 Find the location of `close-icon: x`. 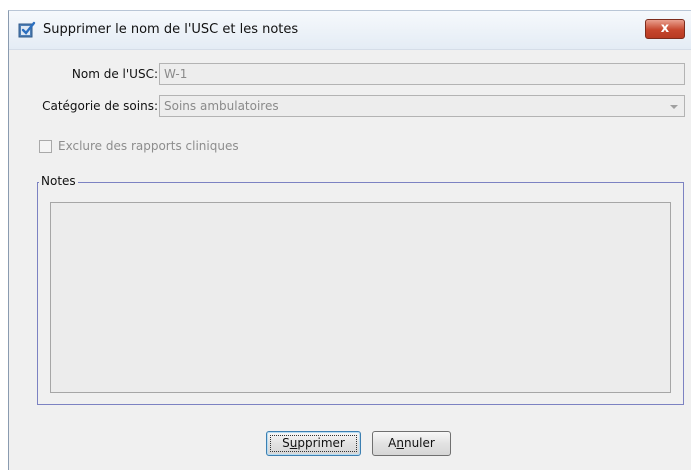

close-icon: x is located at coordinates (665, 28).